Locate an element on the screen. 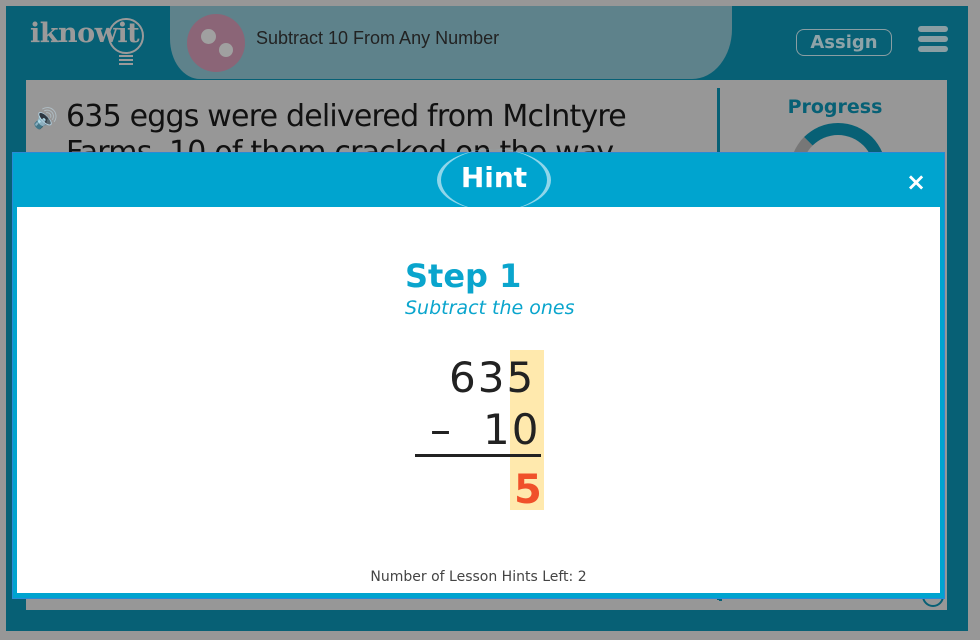  lesson-title: Subtract 10 From Any Number is located at coordinates (378, 38).